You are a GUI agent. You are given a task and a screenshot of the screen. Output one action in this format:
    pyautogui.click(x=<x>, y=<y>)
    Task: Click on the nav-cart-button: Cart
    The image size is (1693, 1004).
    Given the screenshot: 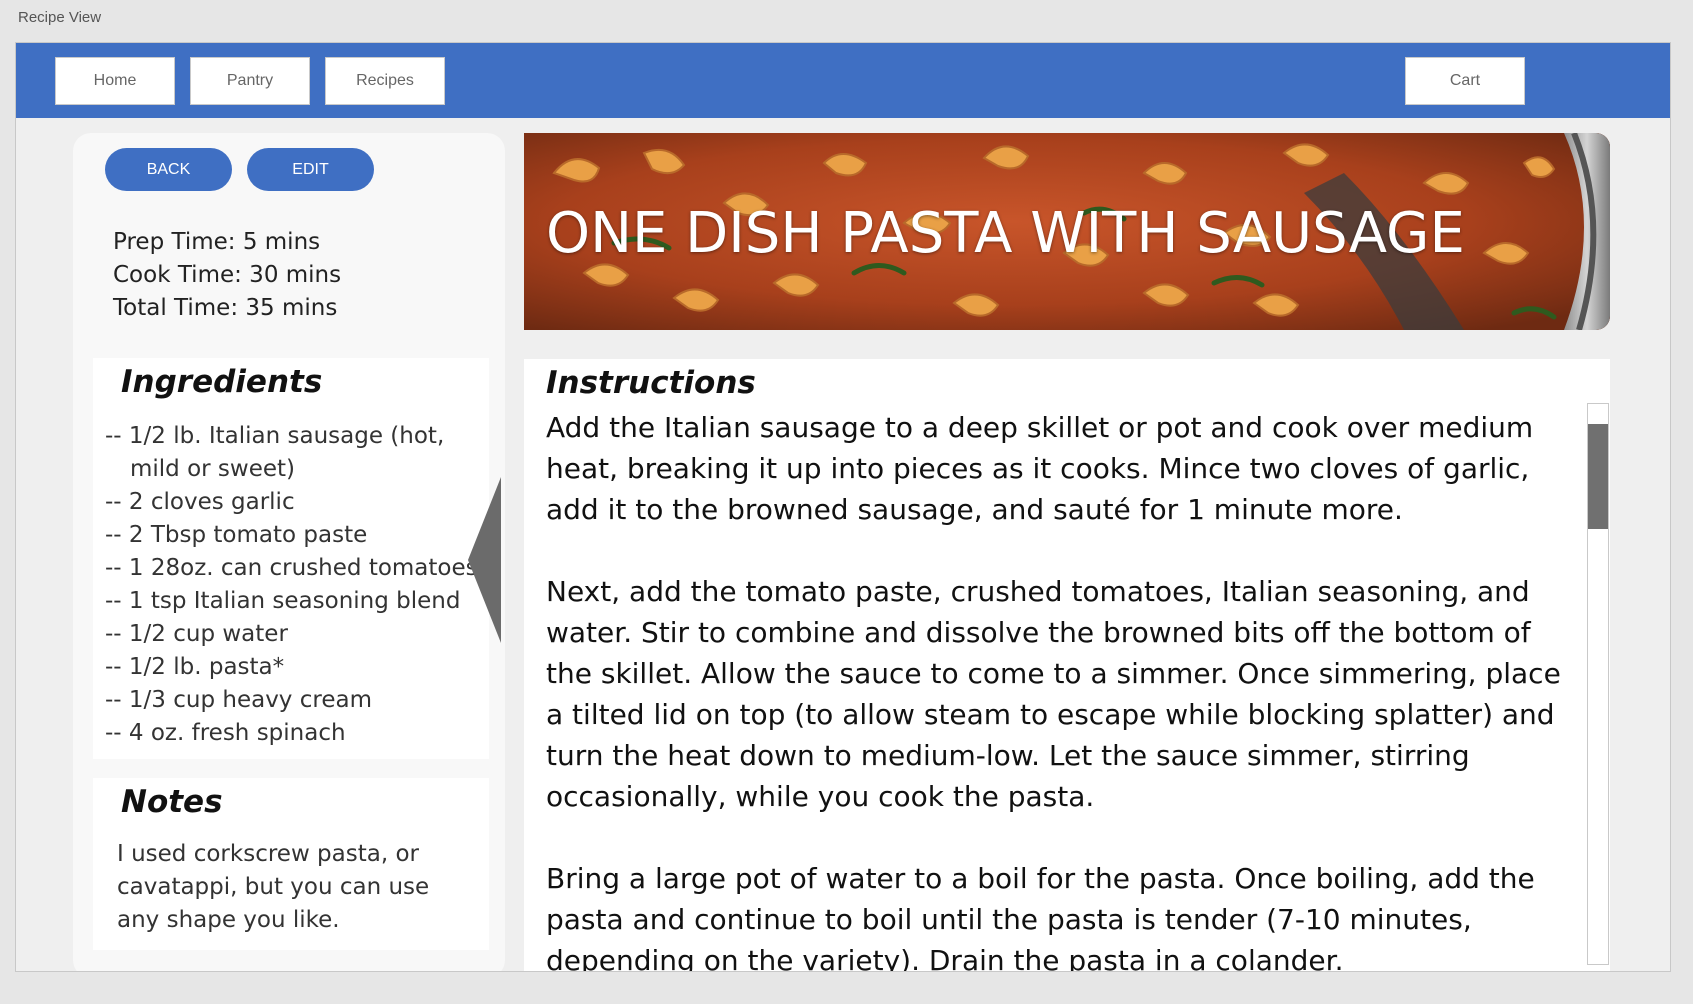 What is the action you would take?
    pyautogui.click(x=1465, y=81)
    